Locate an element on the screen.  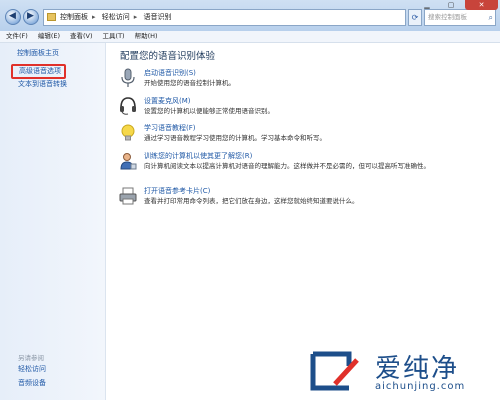
folder-icon is located at coordinates (51, 17).